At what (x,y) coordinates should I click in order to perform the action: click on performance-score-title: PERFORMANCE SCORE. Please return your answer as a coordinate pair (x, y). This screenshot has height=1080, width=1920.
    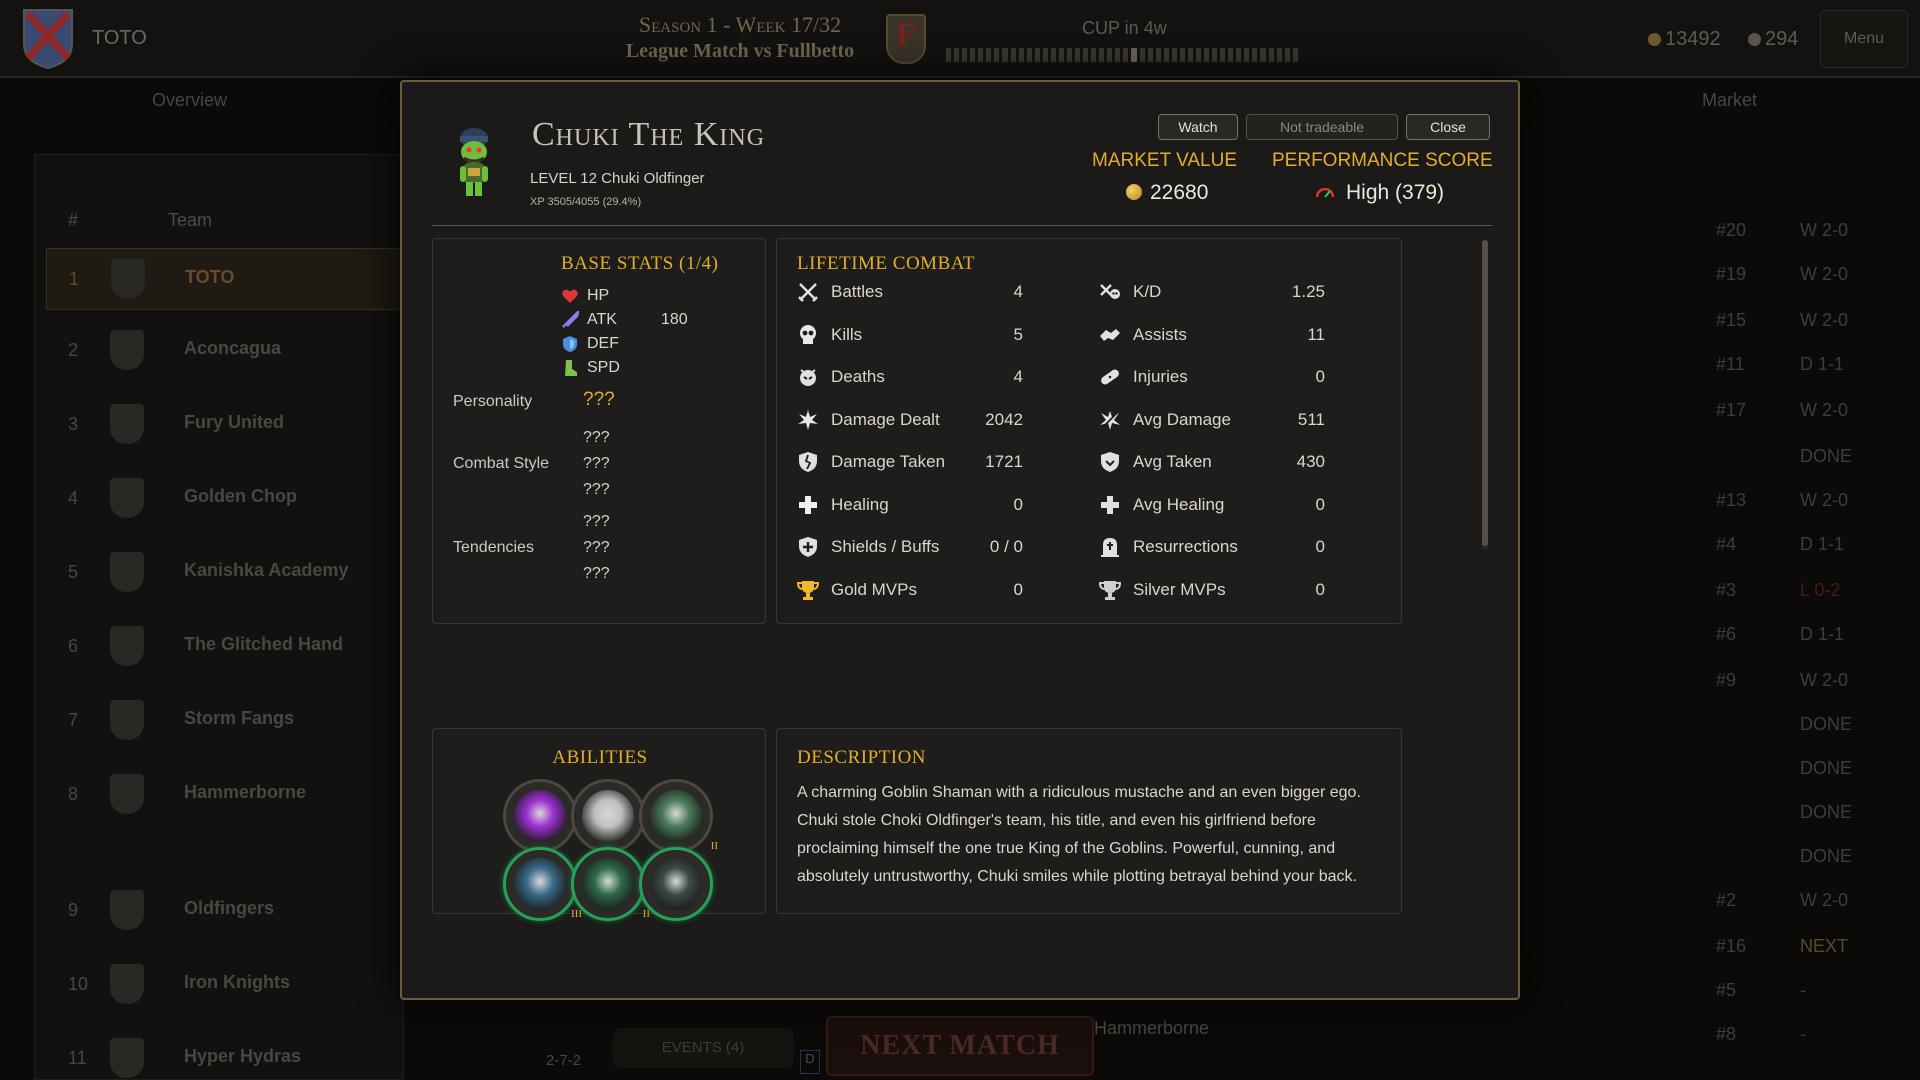
    Looking at the image, I should click on (1382, 160).